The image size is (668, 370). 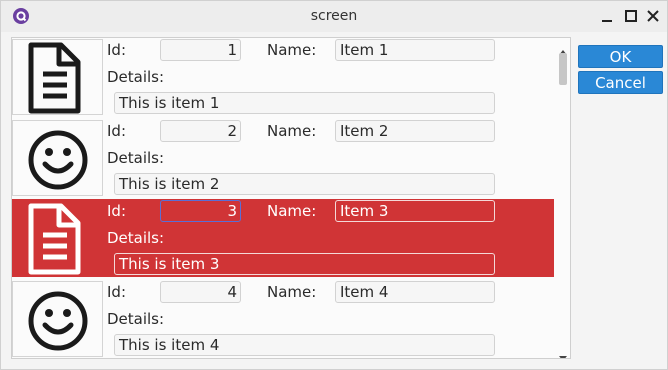 What do you see at coordinates (200, 131) in the screenshot?
I see `id-field: 2` at bounding box center [200, 131].